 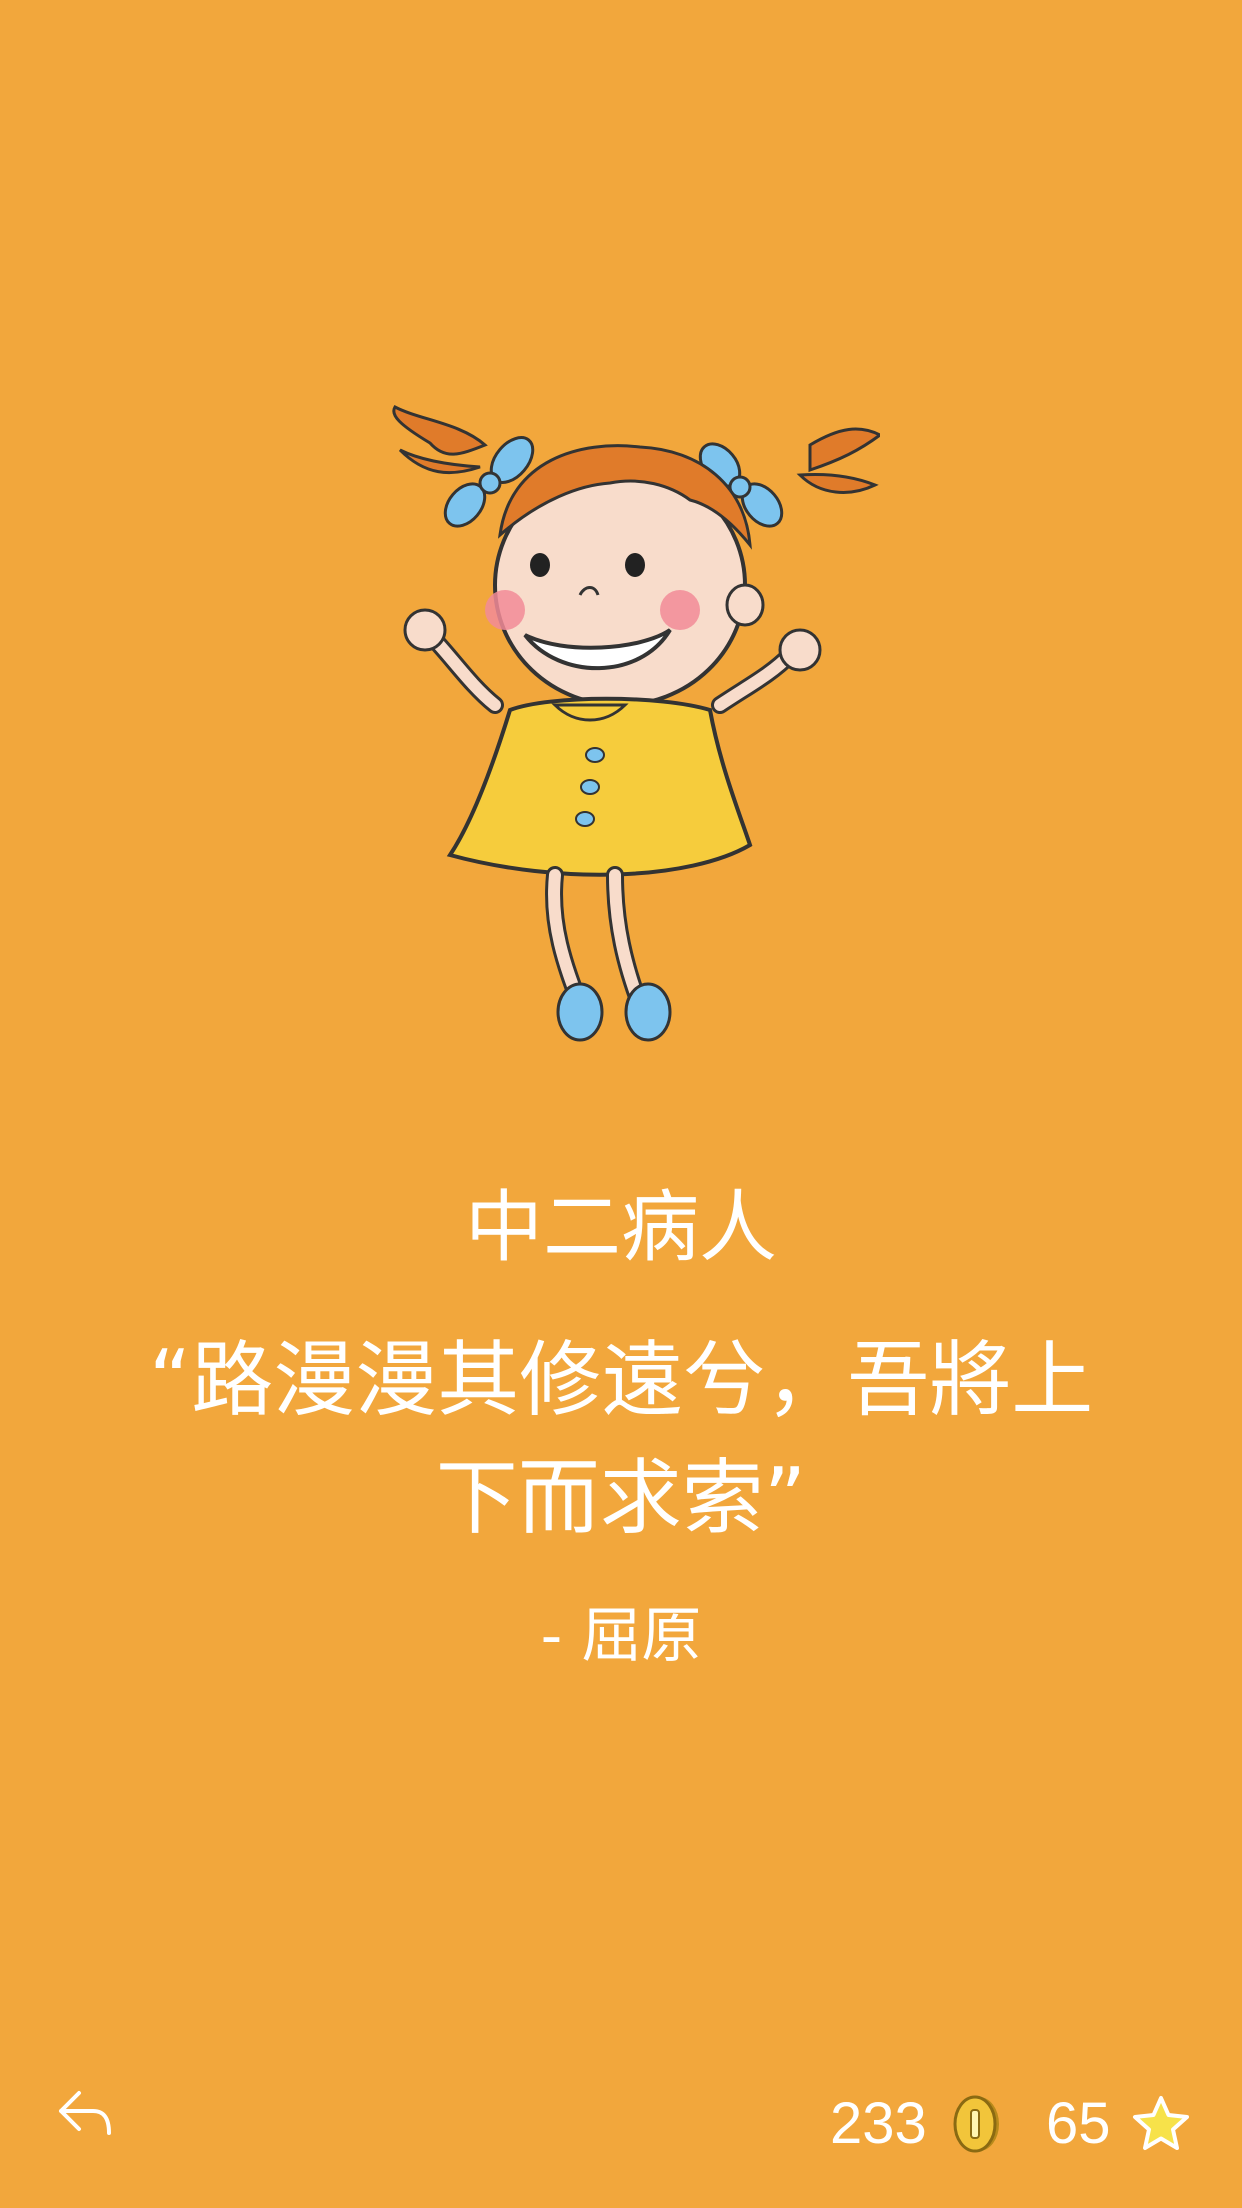 I want to click on girl-cartoon-illustration, so click(x=636, y=723).